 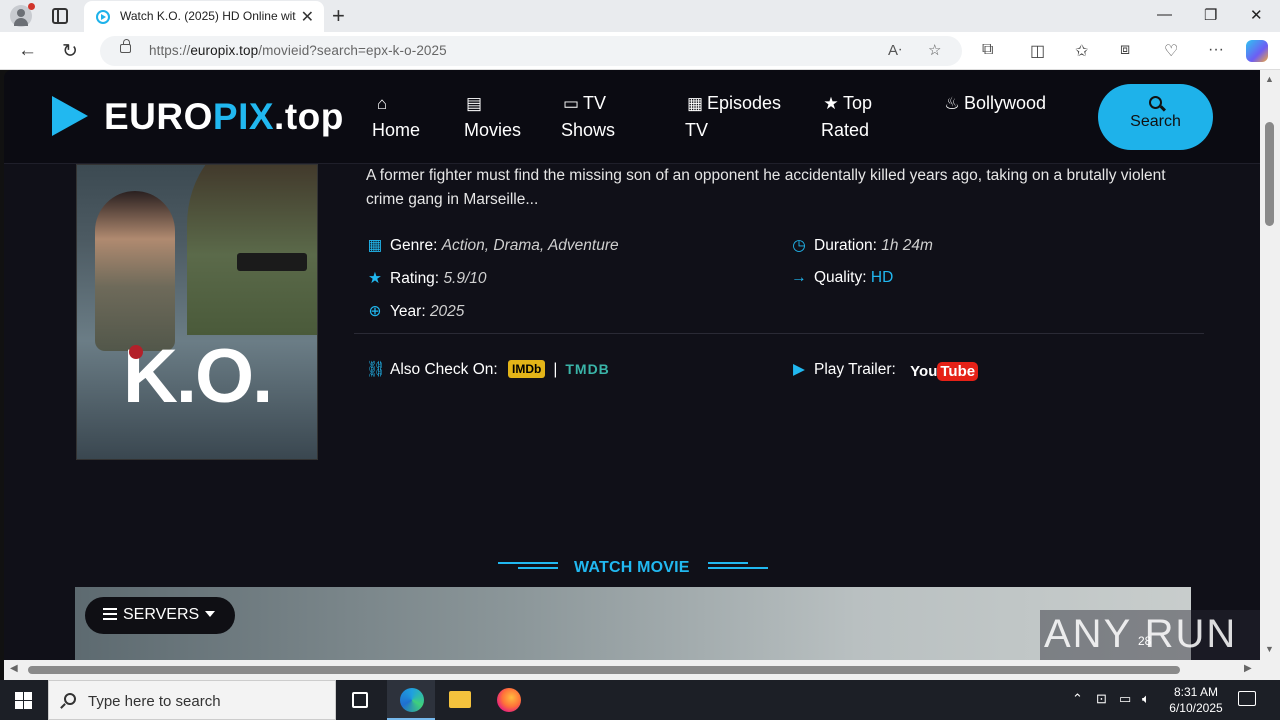 What do you see at coordinates (447, 311) in the screenshot?
I see `year-value: 2025` at bounding box center [447, 311].